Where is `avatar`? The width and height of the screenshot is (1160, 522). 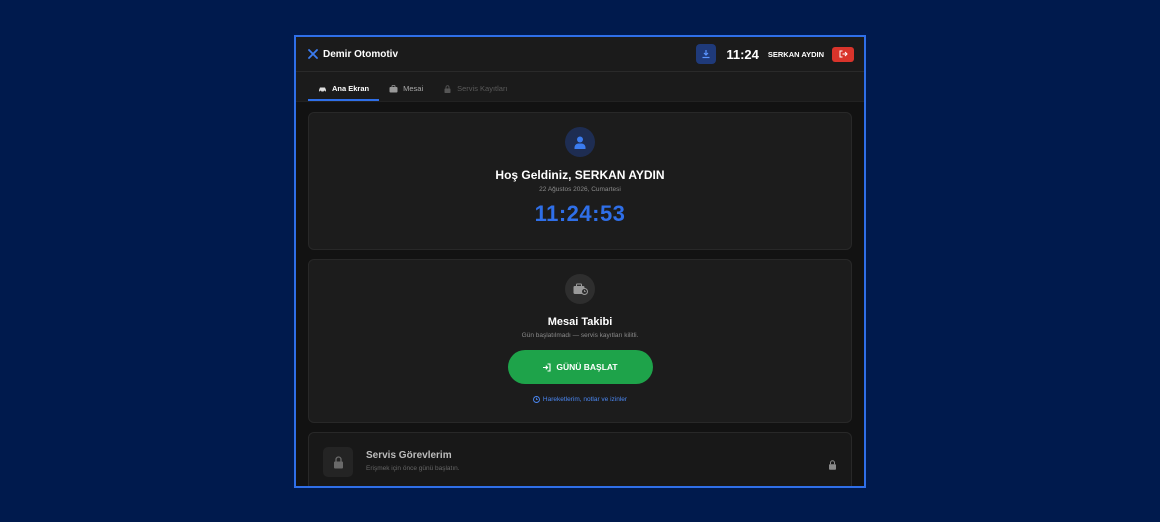
avatar is located at coordinates (580, 142).